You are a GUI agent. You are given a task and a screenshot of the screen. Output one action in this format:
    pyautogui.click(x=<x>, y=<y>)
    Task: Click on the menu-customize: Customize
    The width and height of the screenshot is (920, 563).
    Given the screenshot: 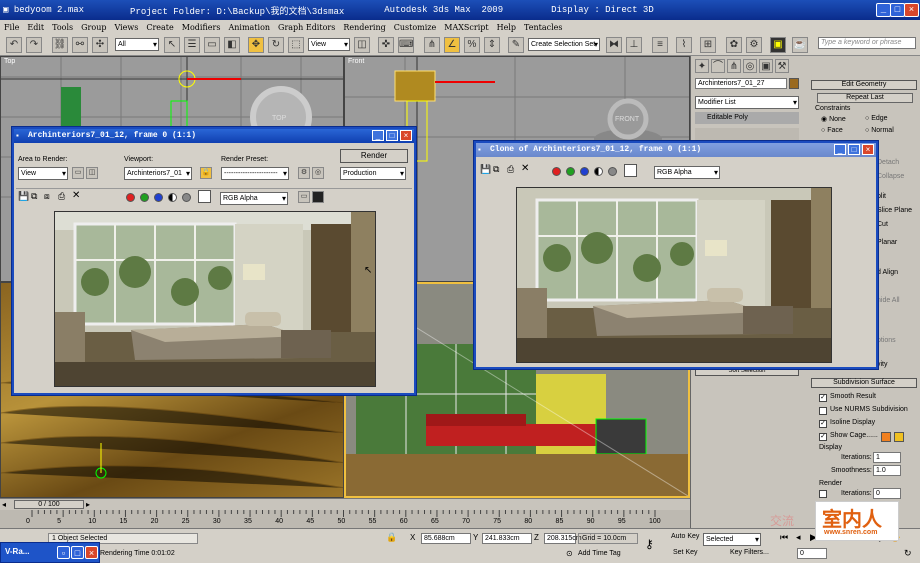 What is the action you would take?
    pyautogui.click(x=415, y=27)
    